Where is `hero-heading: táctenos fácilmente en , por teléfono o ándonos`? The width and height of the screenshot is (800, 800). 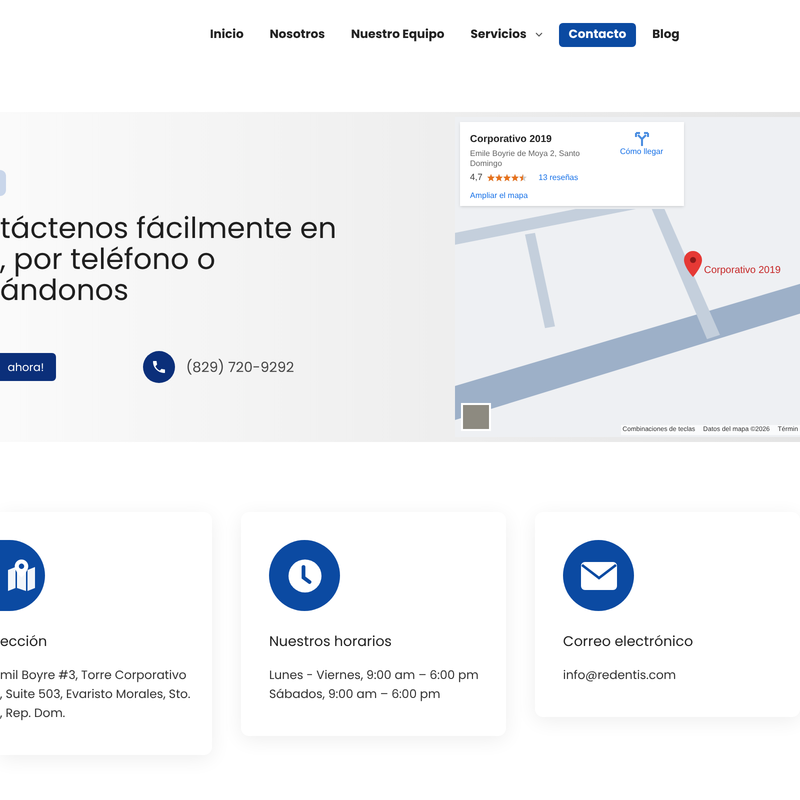 hero-heading: táctenos fácilmente en , por teléfono o ándonos is located at coordinates (169, 260).